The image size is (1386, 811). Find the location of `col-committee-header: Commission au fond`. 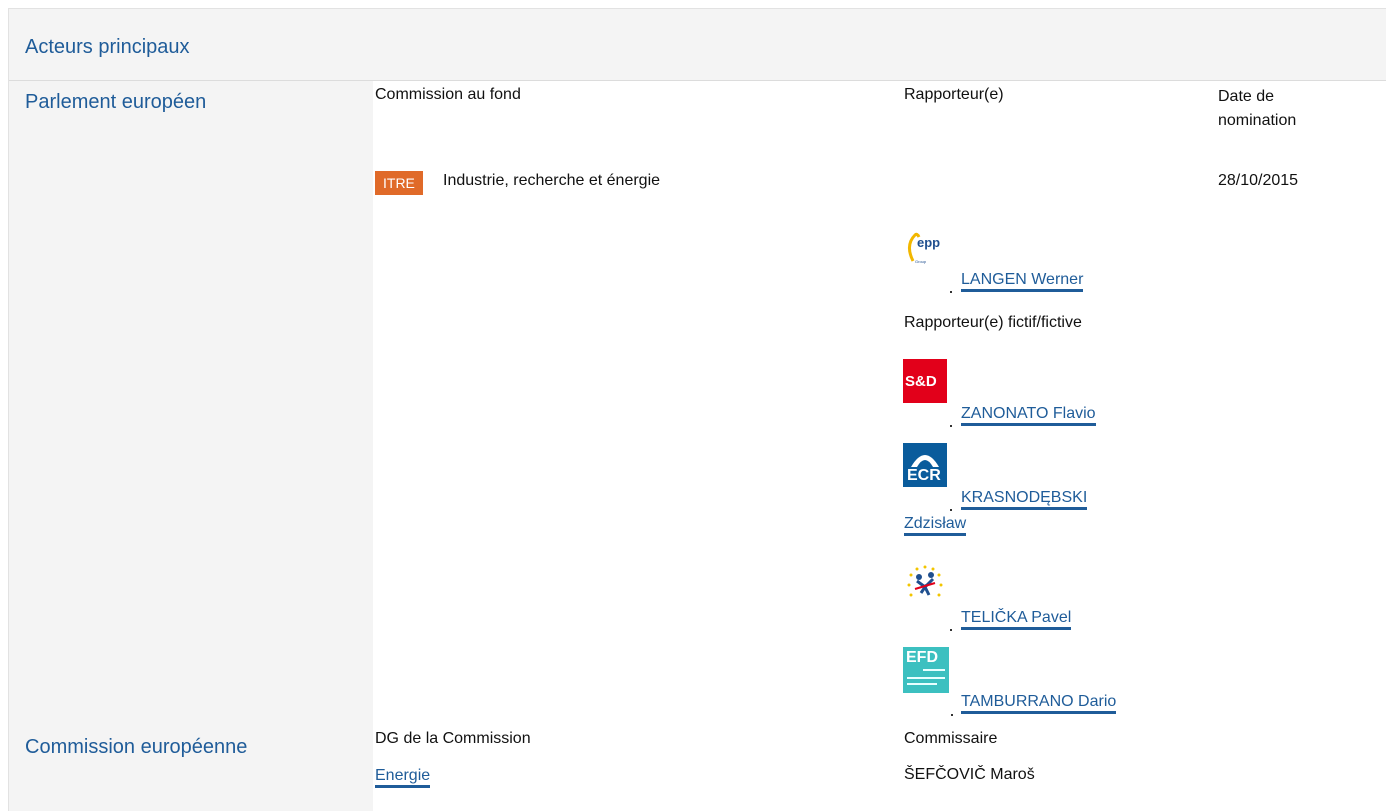

col-committee-header: Commission au fond is located at coordinates (448, 94).